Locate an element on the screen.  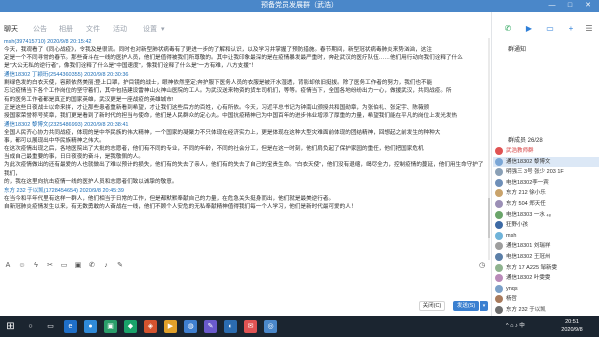
member-name: 东方 17 A225 邹新雯 is located at coordinates (532, 267).